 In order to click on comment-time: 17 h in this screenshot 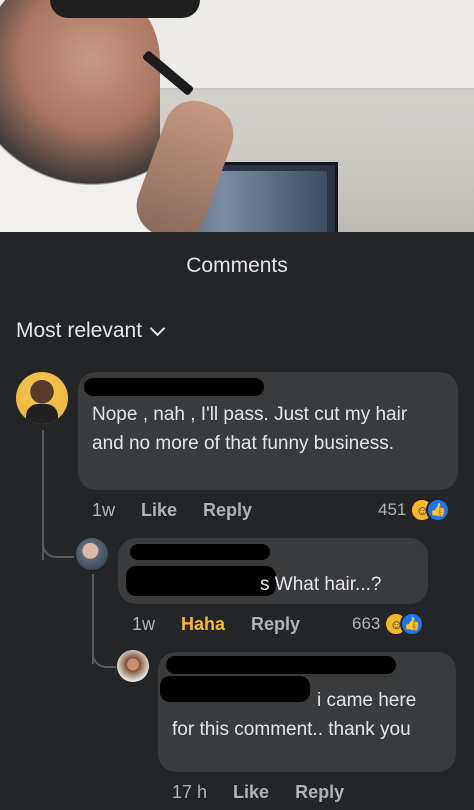, I will do `click(190, 792)`.